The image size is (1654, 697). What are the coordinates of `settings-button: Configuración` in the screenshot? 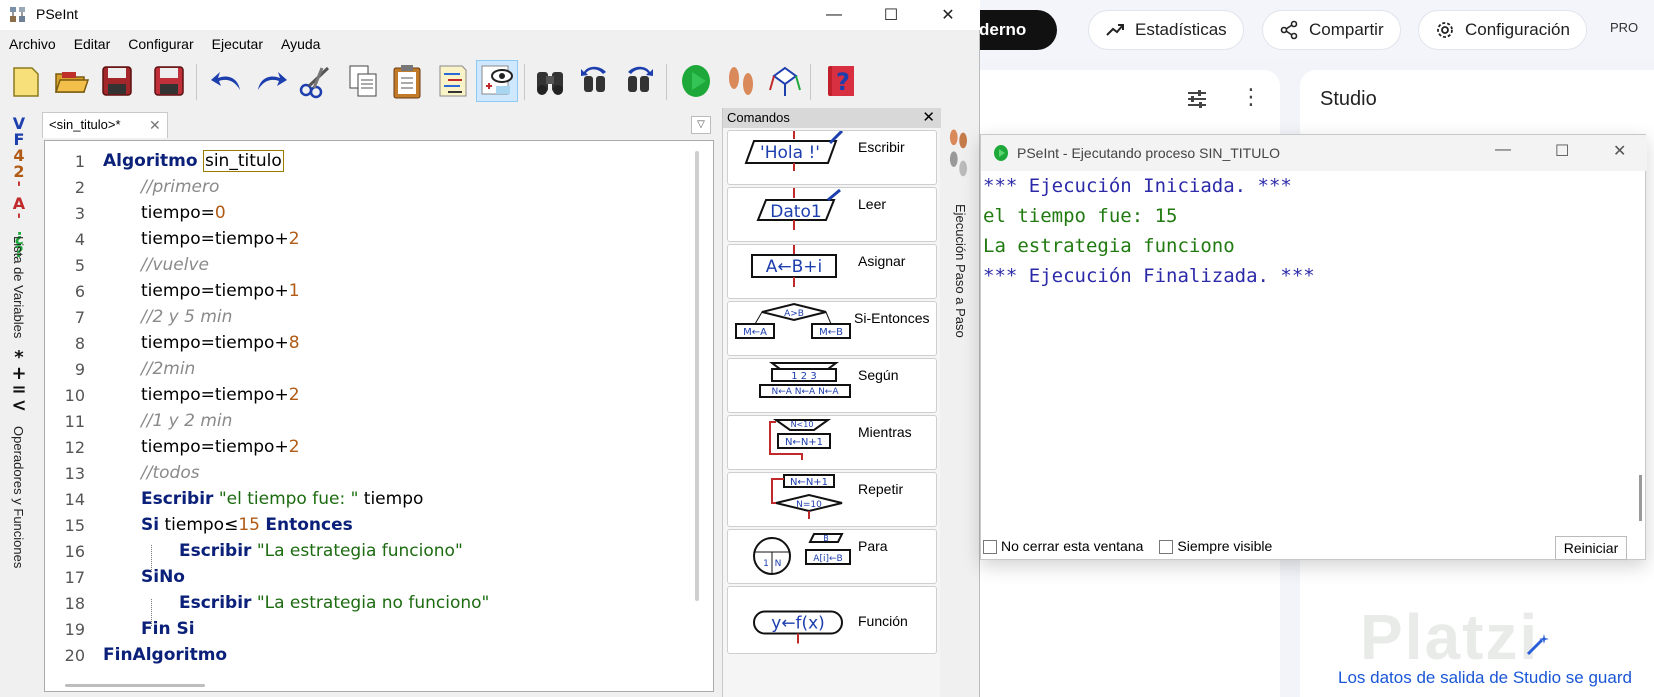 It's located at (1502, 30).